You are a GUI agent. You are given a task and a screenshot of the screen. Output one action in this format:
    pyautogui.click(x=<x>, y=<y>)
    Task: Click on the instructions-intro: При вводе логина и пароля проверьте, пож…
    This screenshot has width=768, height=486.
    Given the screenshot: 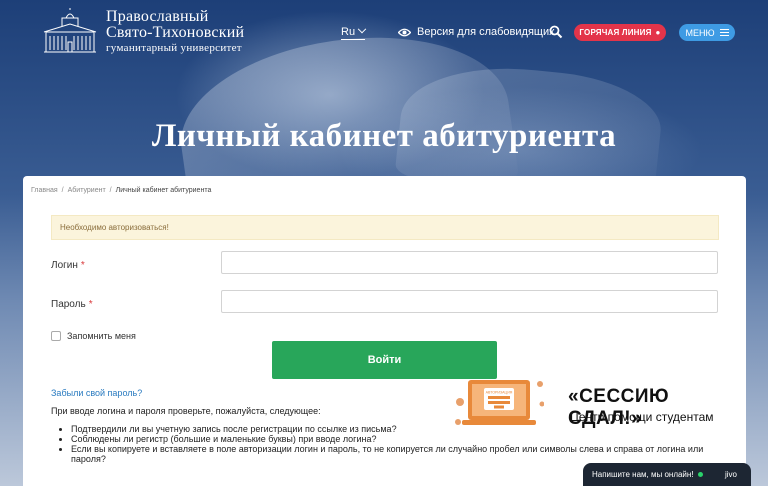 What is the action you would take?
    pyautogui.click(x=186, y=411)
    